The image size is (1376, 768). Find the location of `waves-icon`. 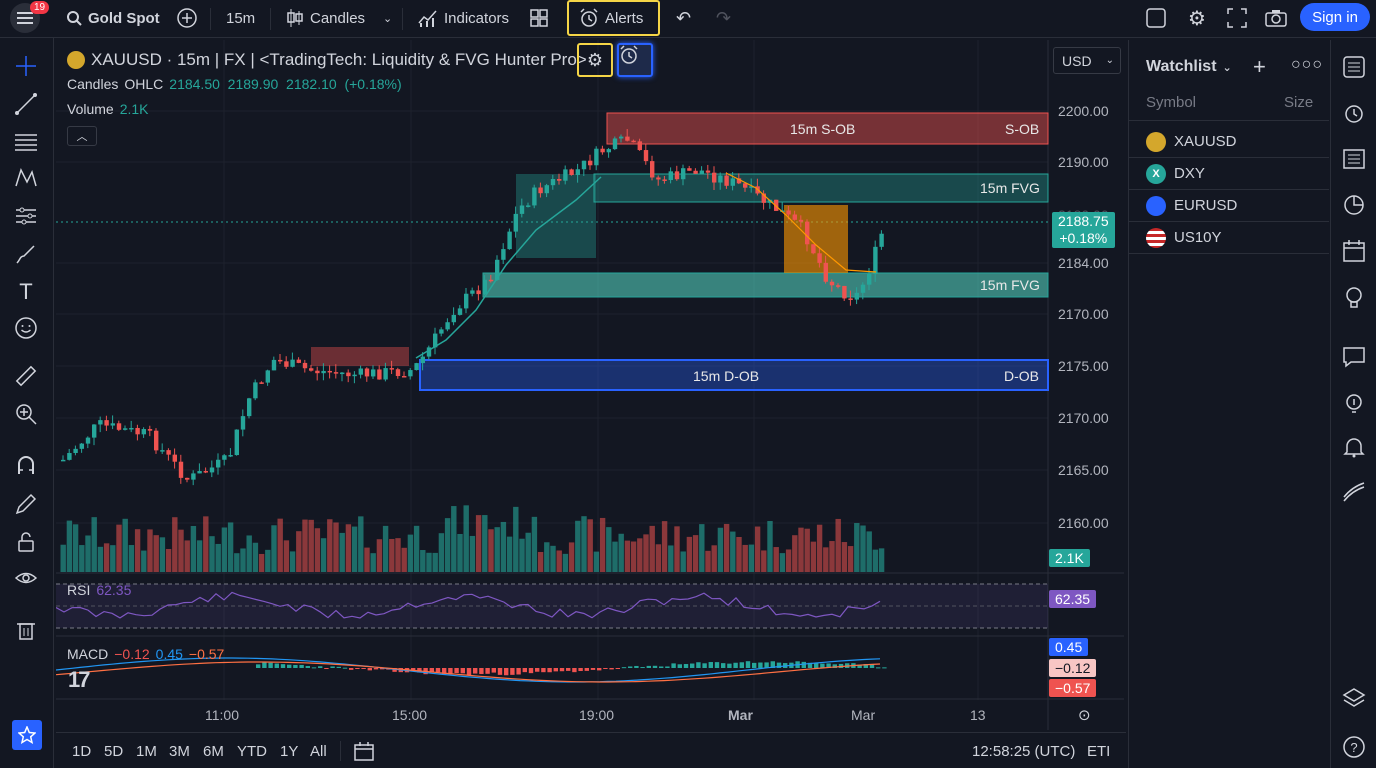

waves-icon is located at coordinates (1354, 492).